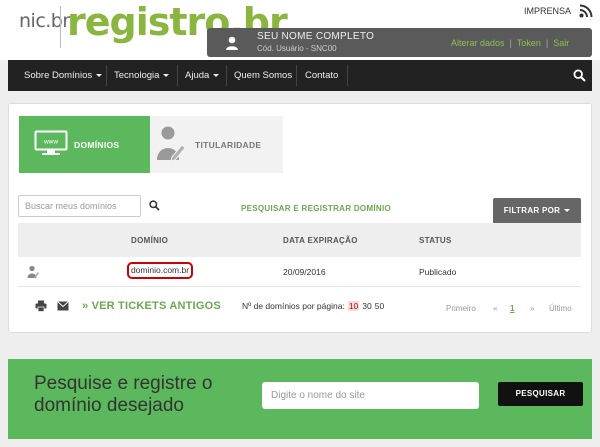  I want to click on table-row: dominio.com.br 20/09/2016 Publicado, so click(299, 272).